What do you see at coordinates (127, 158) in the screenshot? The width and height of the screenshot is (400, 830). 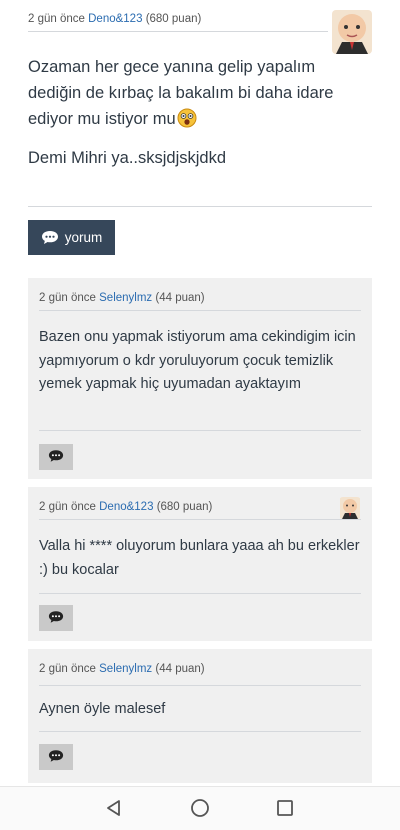 I see `post-body-line: Demi Mihri ya..sksjdjskjdkd` at bounding box center [127, 158].